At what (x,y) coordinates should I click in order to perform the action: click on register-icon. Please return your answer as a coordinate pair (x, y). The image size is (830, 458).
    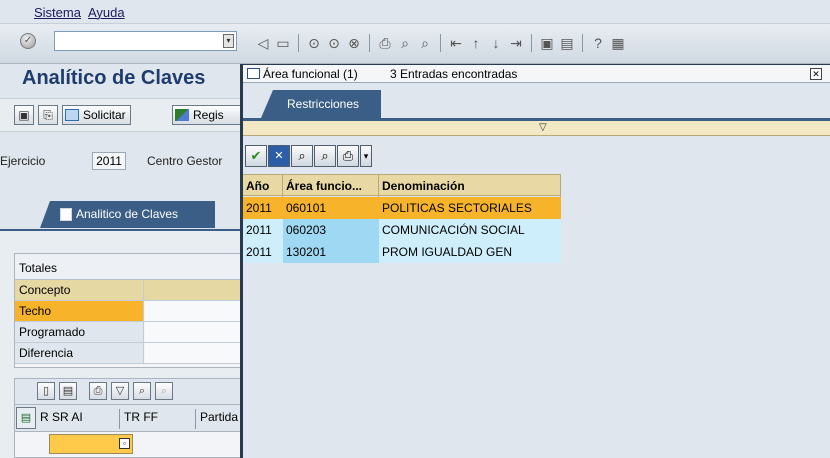
    Looking at the image, I should click on (182, 115).